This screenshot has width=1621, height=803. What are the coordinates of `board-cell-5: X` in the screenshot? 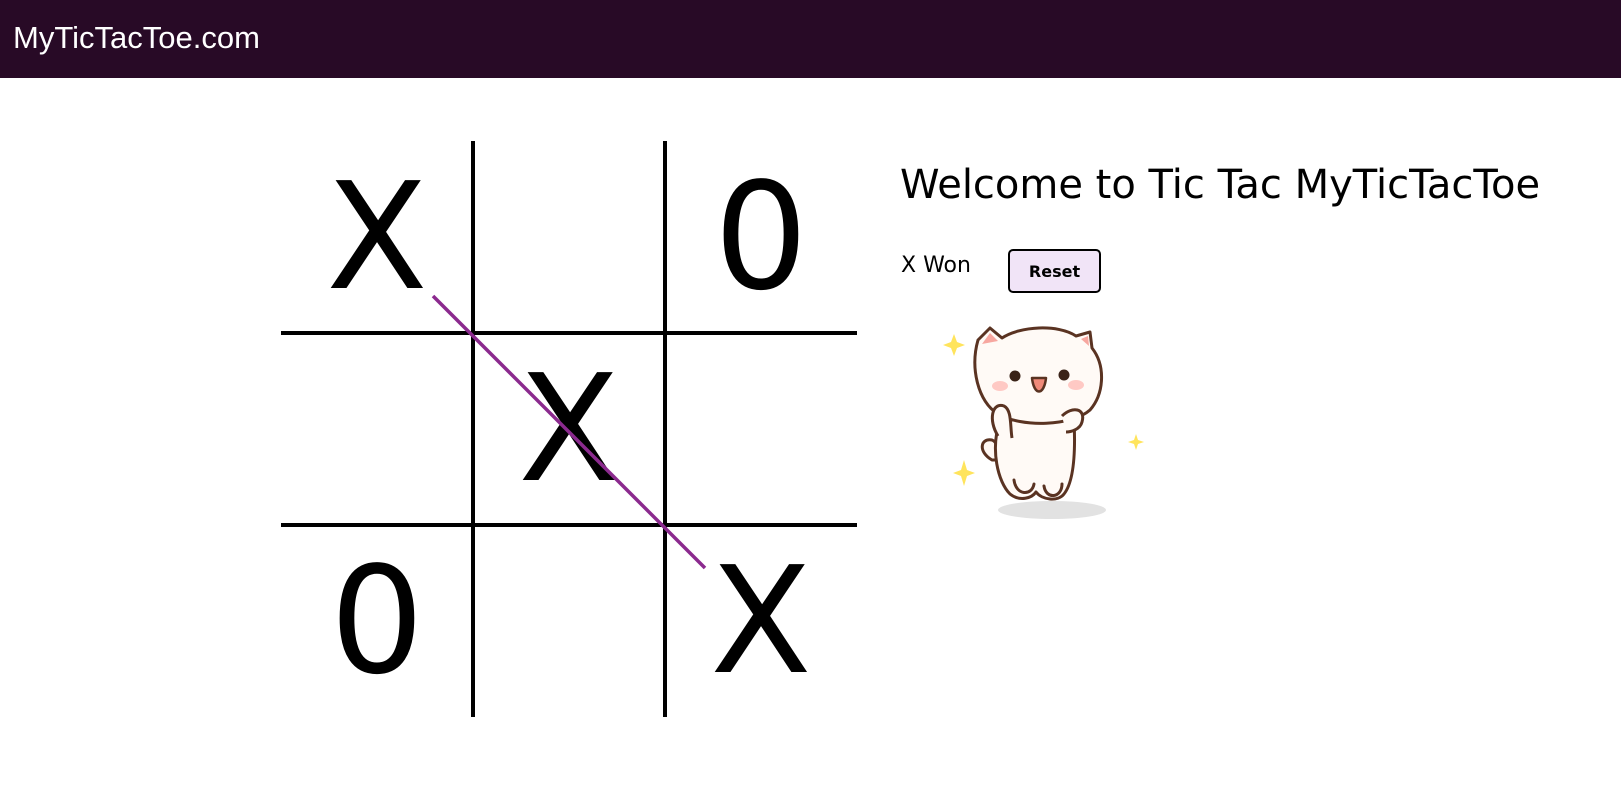 It's located at (569, 429).